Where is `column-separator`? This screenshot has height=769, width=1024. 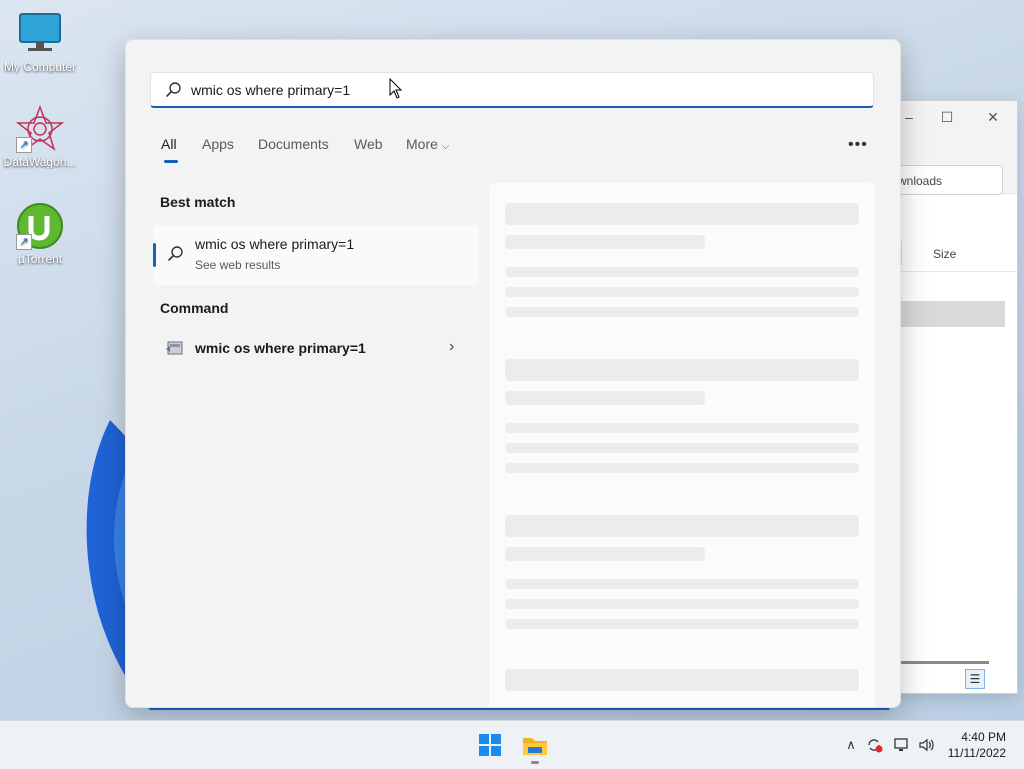
column-separator is located at coordinates (901, 253).